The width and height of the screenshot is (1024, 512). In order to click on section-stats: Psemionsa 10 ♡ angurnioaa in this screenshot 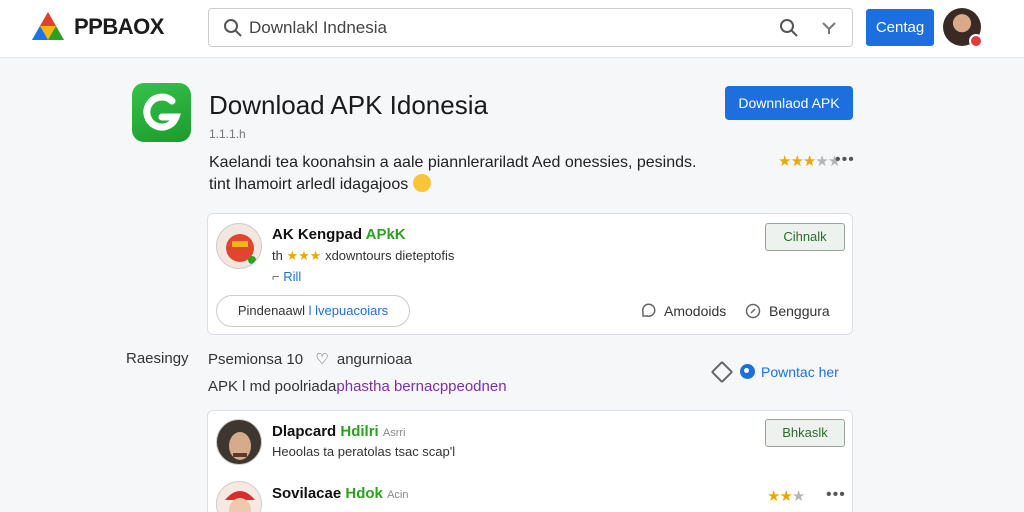, I will do `click(310, 359)`.